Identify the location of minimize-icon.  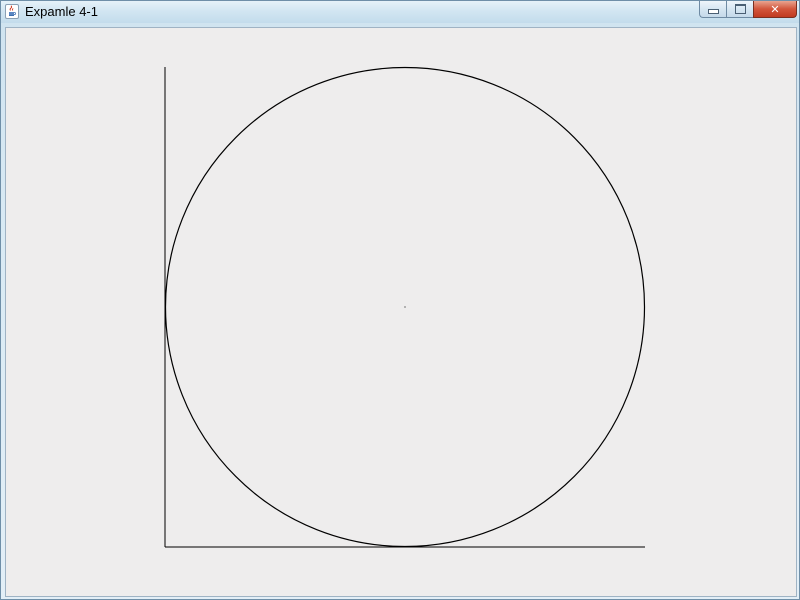
(713, 11).